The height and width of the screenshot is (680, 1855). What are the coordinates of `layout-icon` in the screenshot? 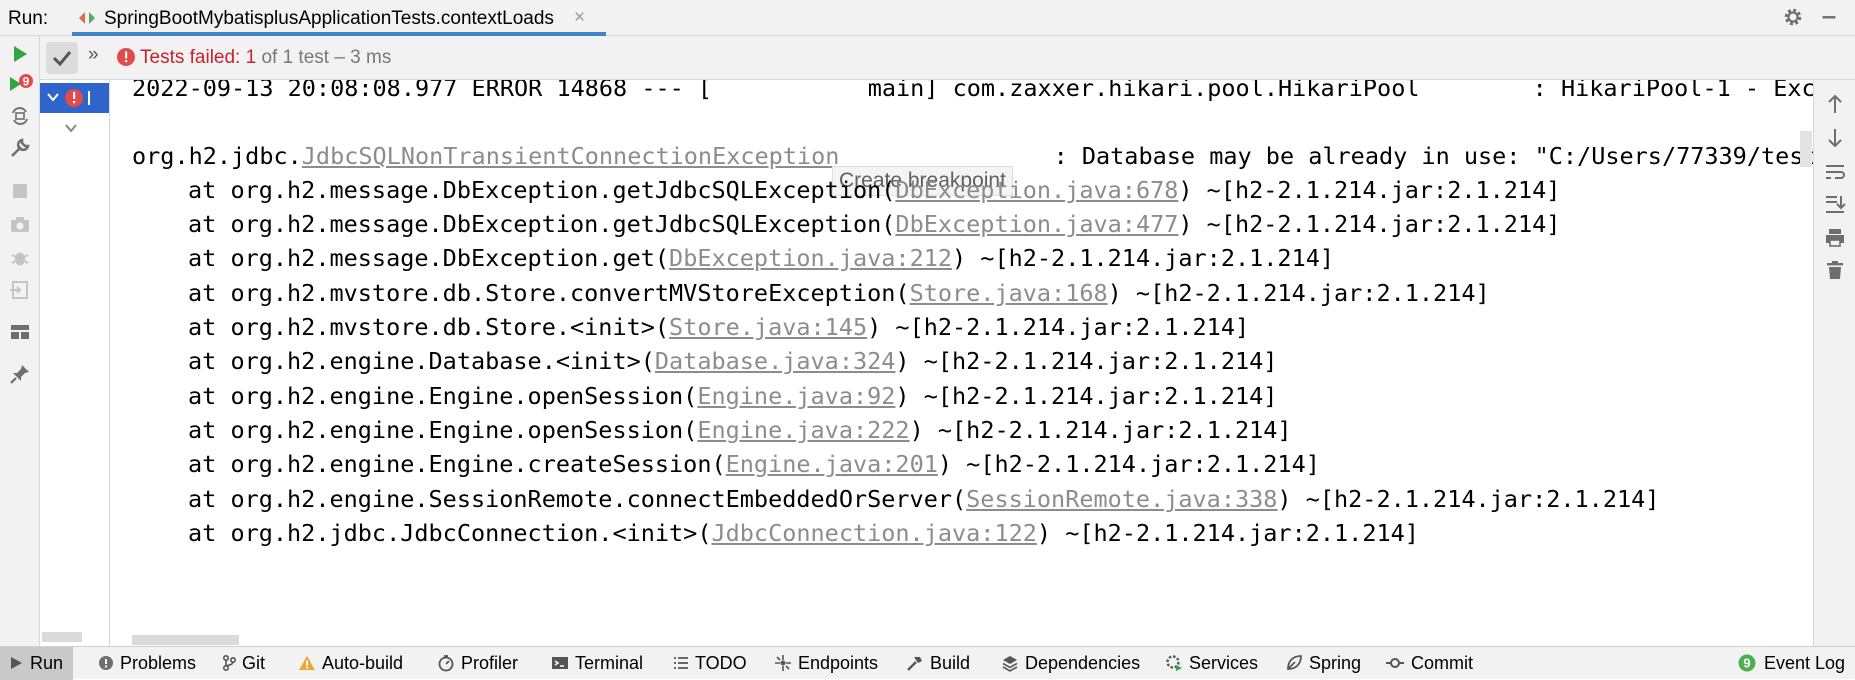 It's located at (20, 332).